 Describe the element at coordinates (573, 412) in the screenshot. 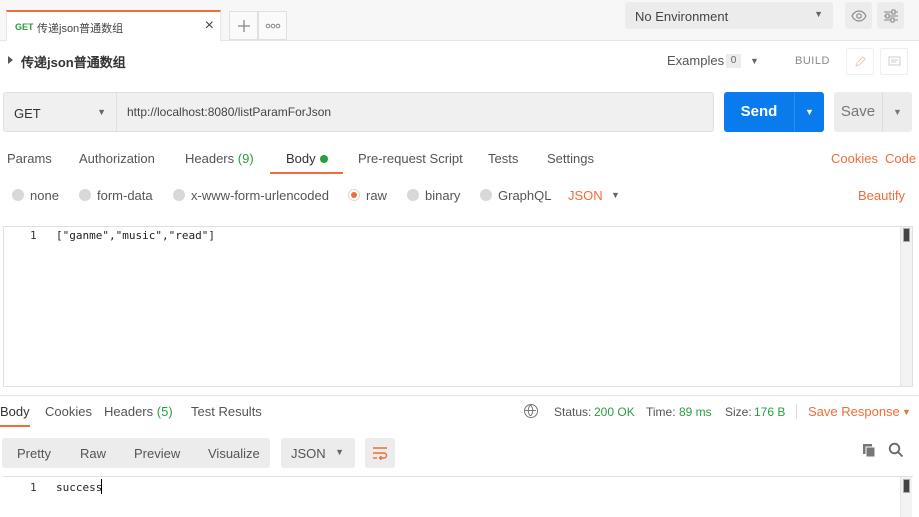

I see `status-label: Status:` at that location.